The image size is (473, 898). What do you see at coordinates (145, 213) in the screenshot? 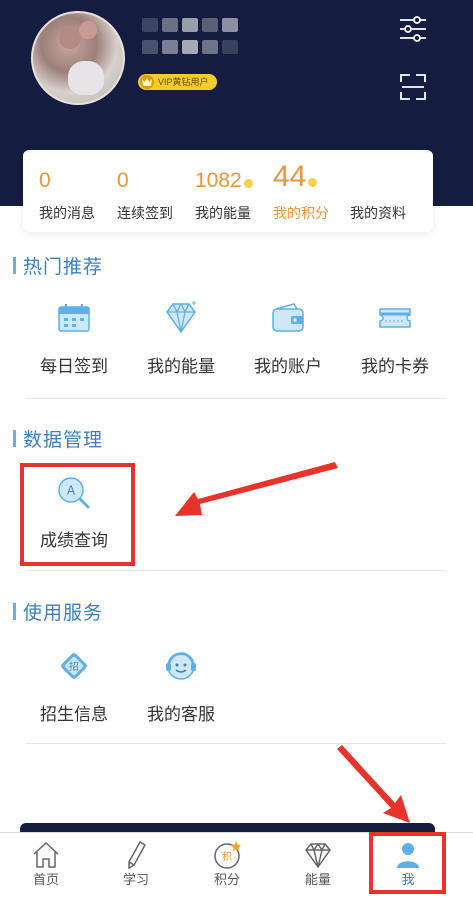
I see `stat-label: 连续签到` at bounding box center [145, 213].